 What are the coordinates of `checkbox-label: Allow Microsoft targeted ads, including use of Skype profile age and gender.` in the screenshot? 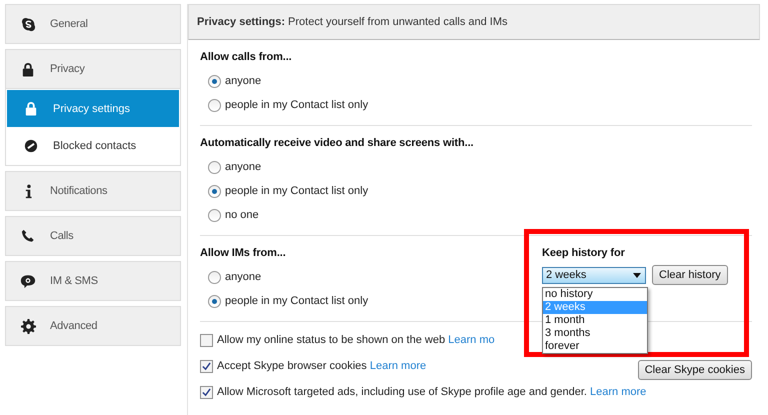 It's located at (403, 392).